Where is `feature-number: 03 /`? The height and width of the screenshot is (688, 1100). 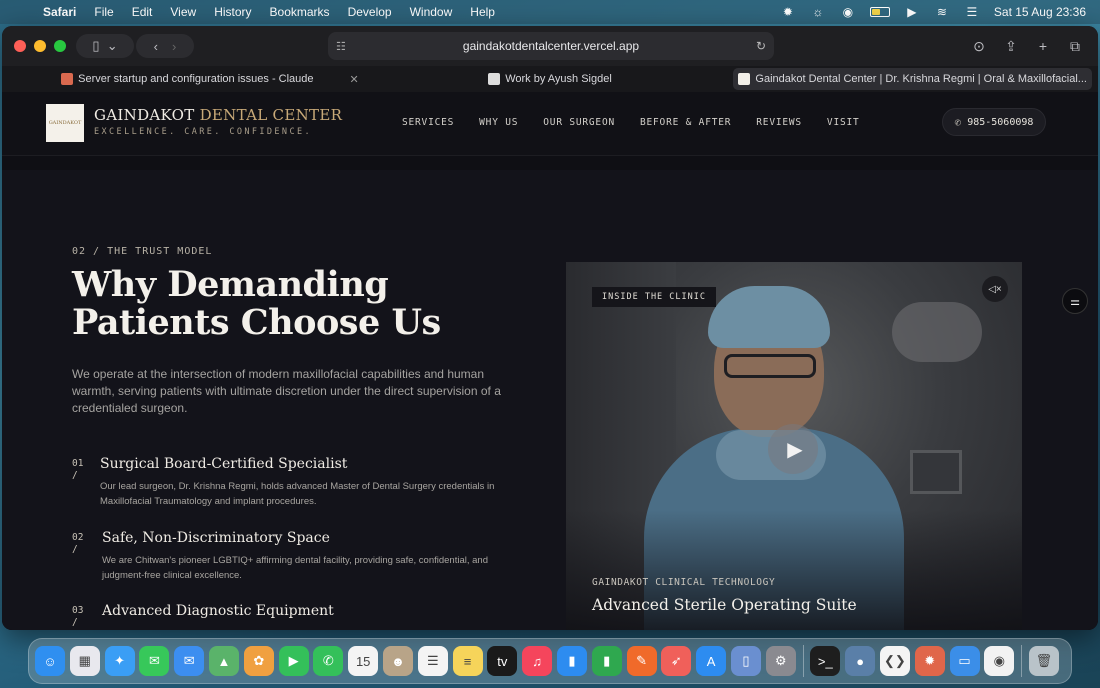
feature-number: 03 / is located at coordinates (78, 616).